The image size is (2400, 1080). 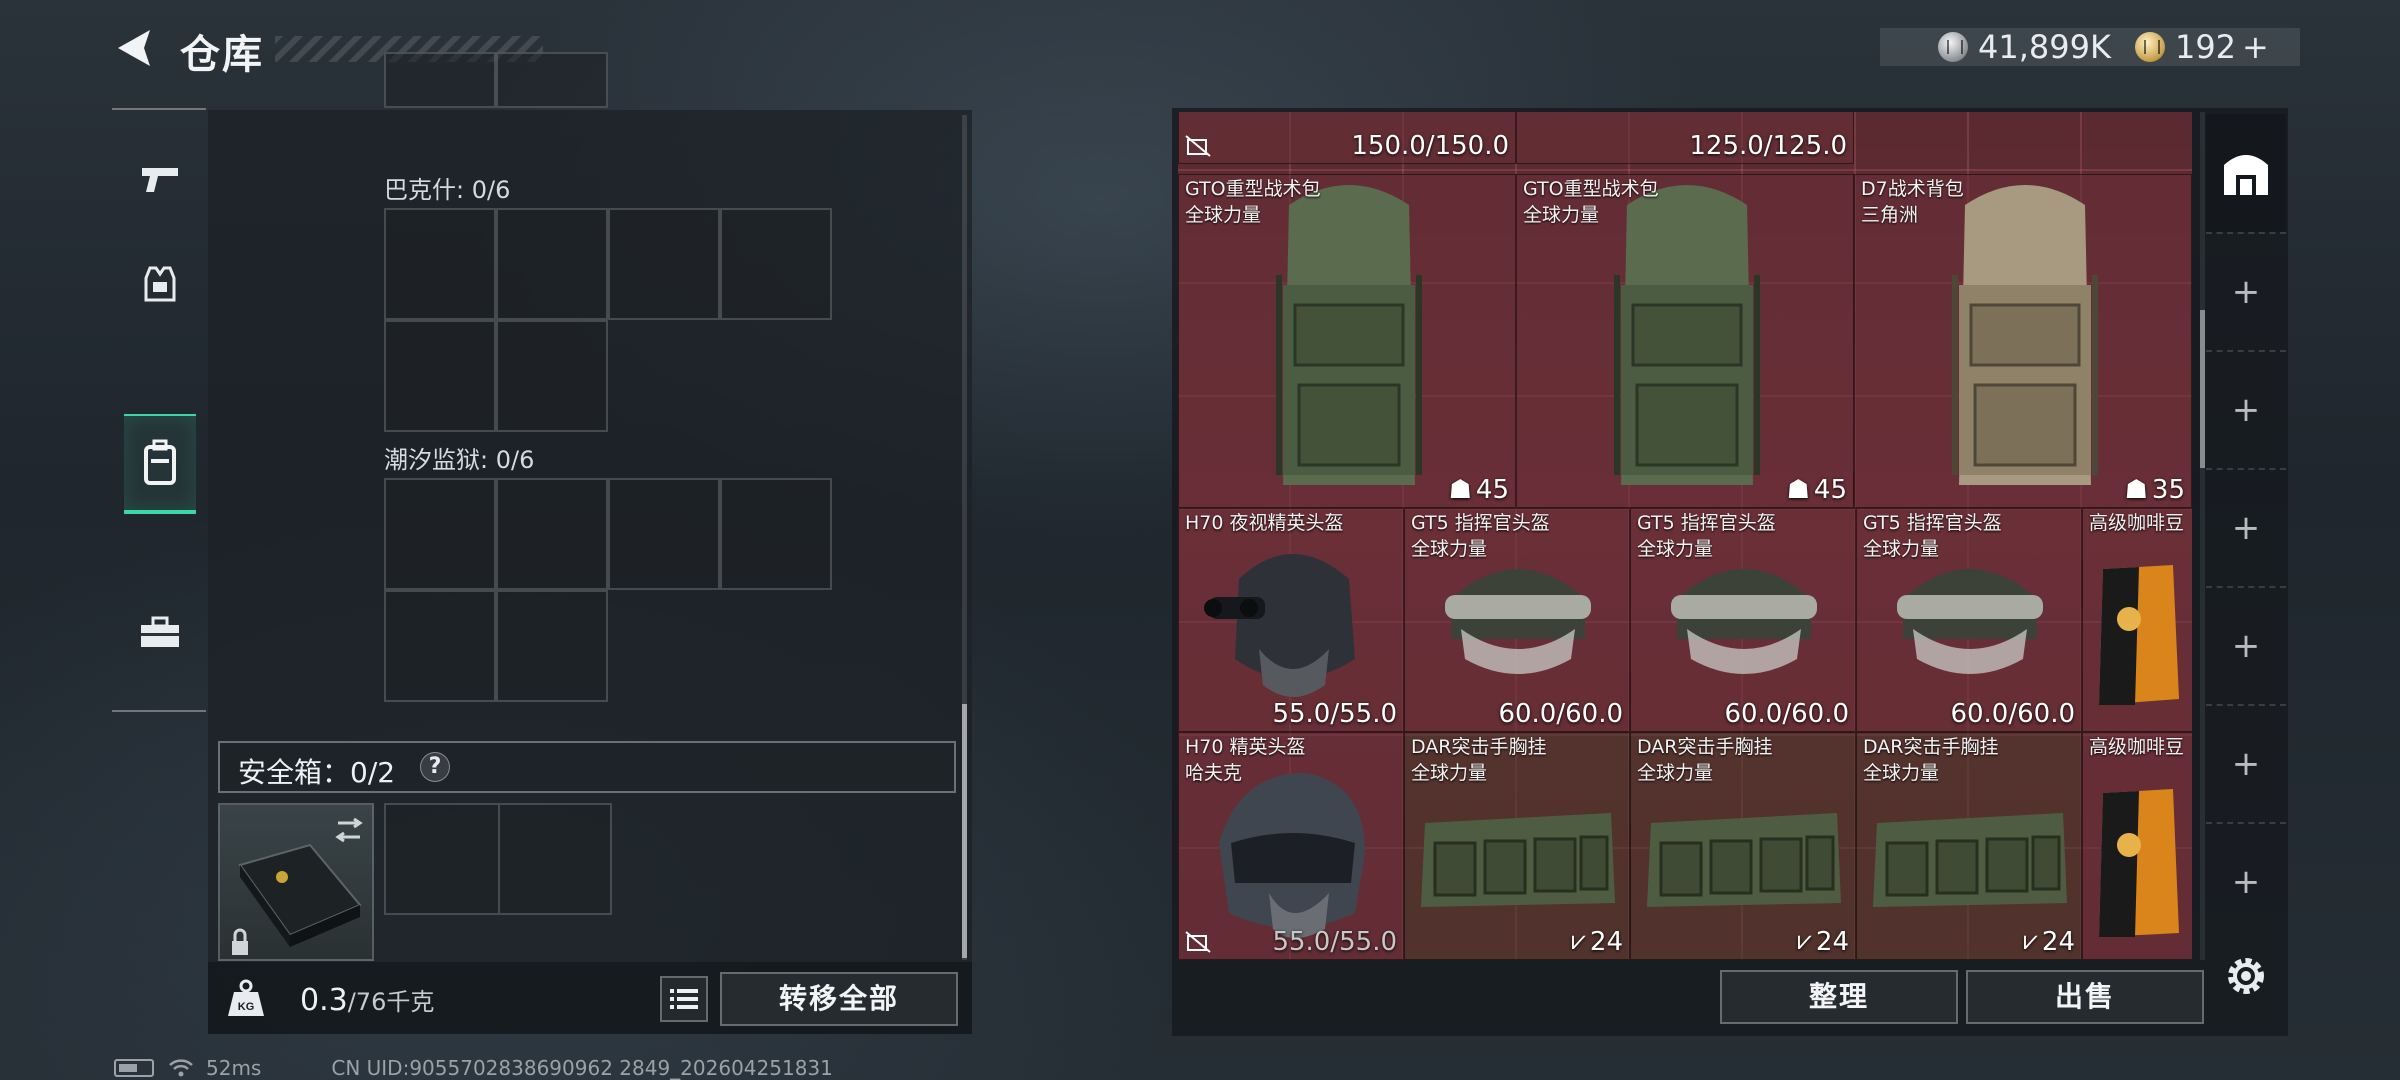 I want to click on stash-item-partial: 150.0/150.0, so click(x=1347, y=138).